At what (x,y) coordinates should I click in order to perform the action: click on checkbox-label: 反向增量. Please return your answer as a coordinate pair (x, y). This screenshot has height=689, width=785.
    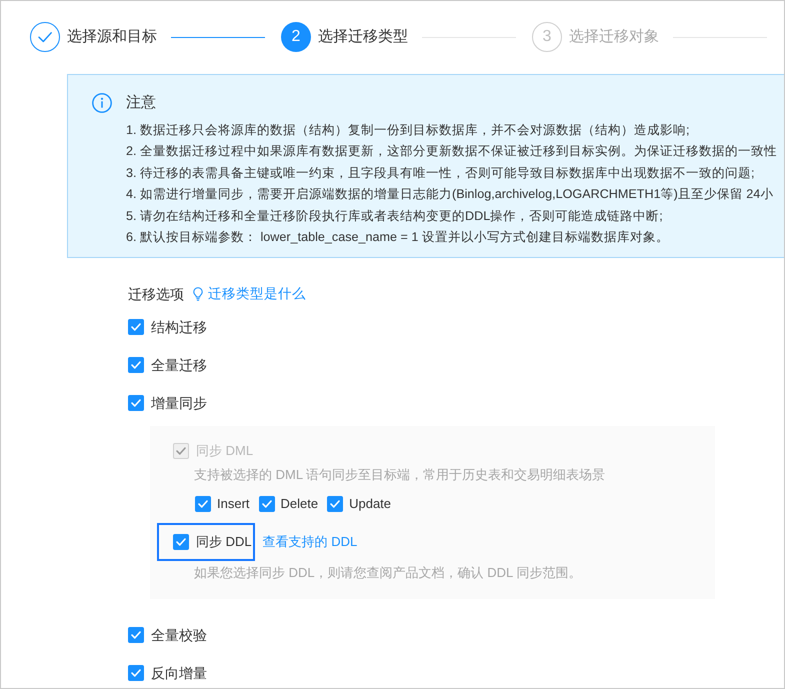
    Looking at the image, I should click on (179, 673).